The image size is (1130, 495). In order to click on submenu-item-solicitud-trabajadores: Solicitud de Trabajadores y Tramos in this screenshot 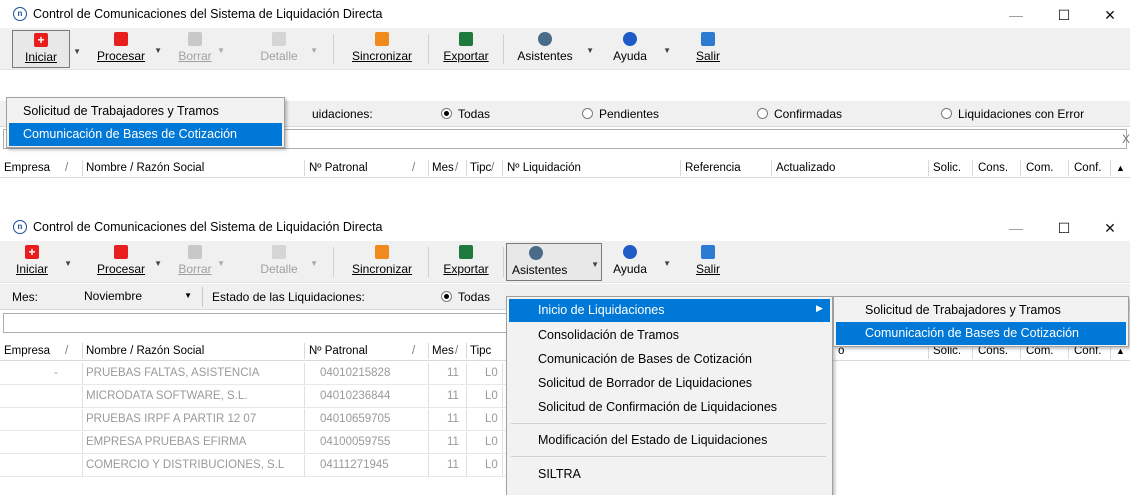, I will do `click(981, 310)`.